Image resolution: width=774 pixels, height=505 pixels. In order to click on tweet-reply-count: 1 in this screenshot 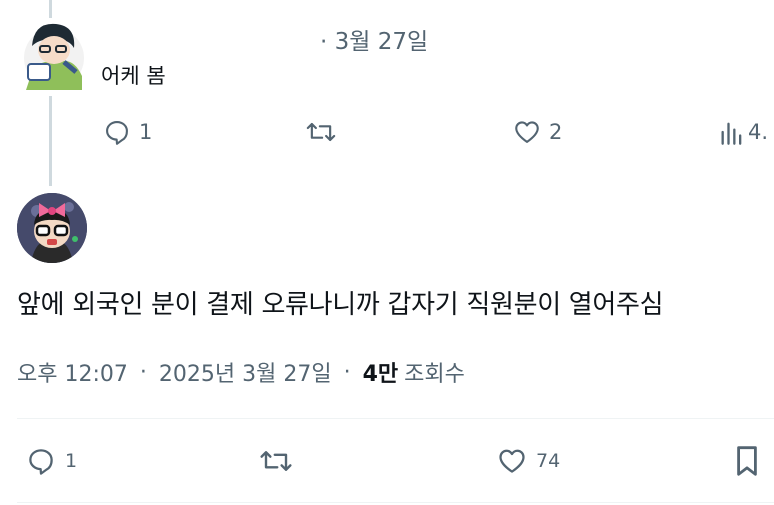, I will do `click(71, 461)`.